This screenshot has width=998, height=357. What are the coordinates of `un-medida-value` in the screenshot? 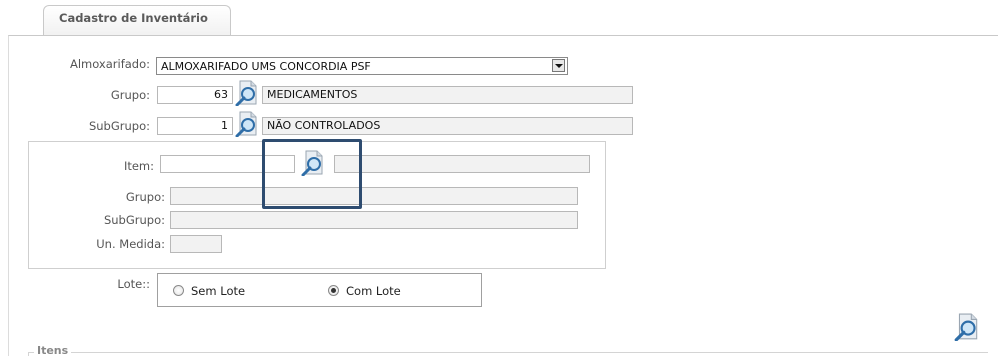 It's located at (196, 244).